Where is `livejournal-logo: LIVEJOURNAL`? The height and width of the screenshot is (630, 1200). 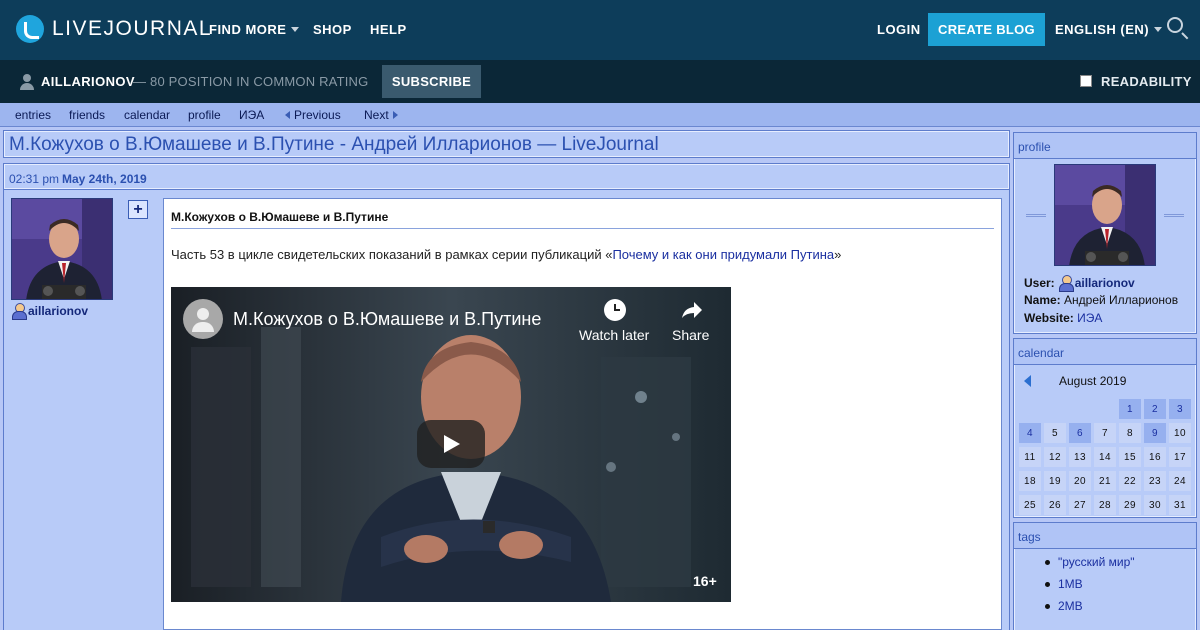 livejournal-logo: LIVEJOURNAL is located at coordinates (114, 29).